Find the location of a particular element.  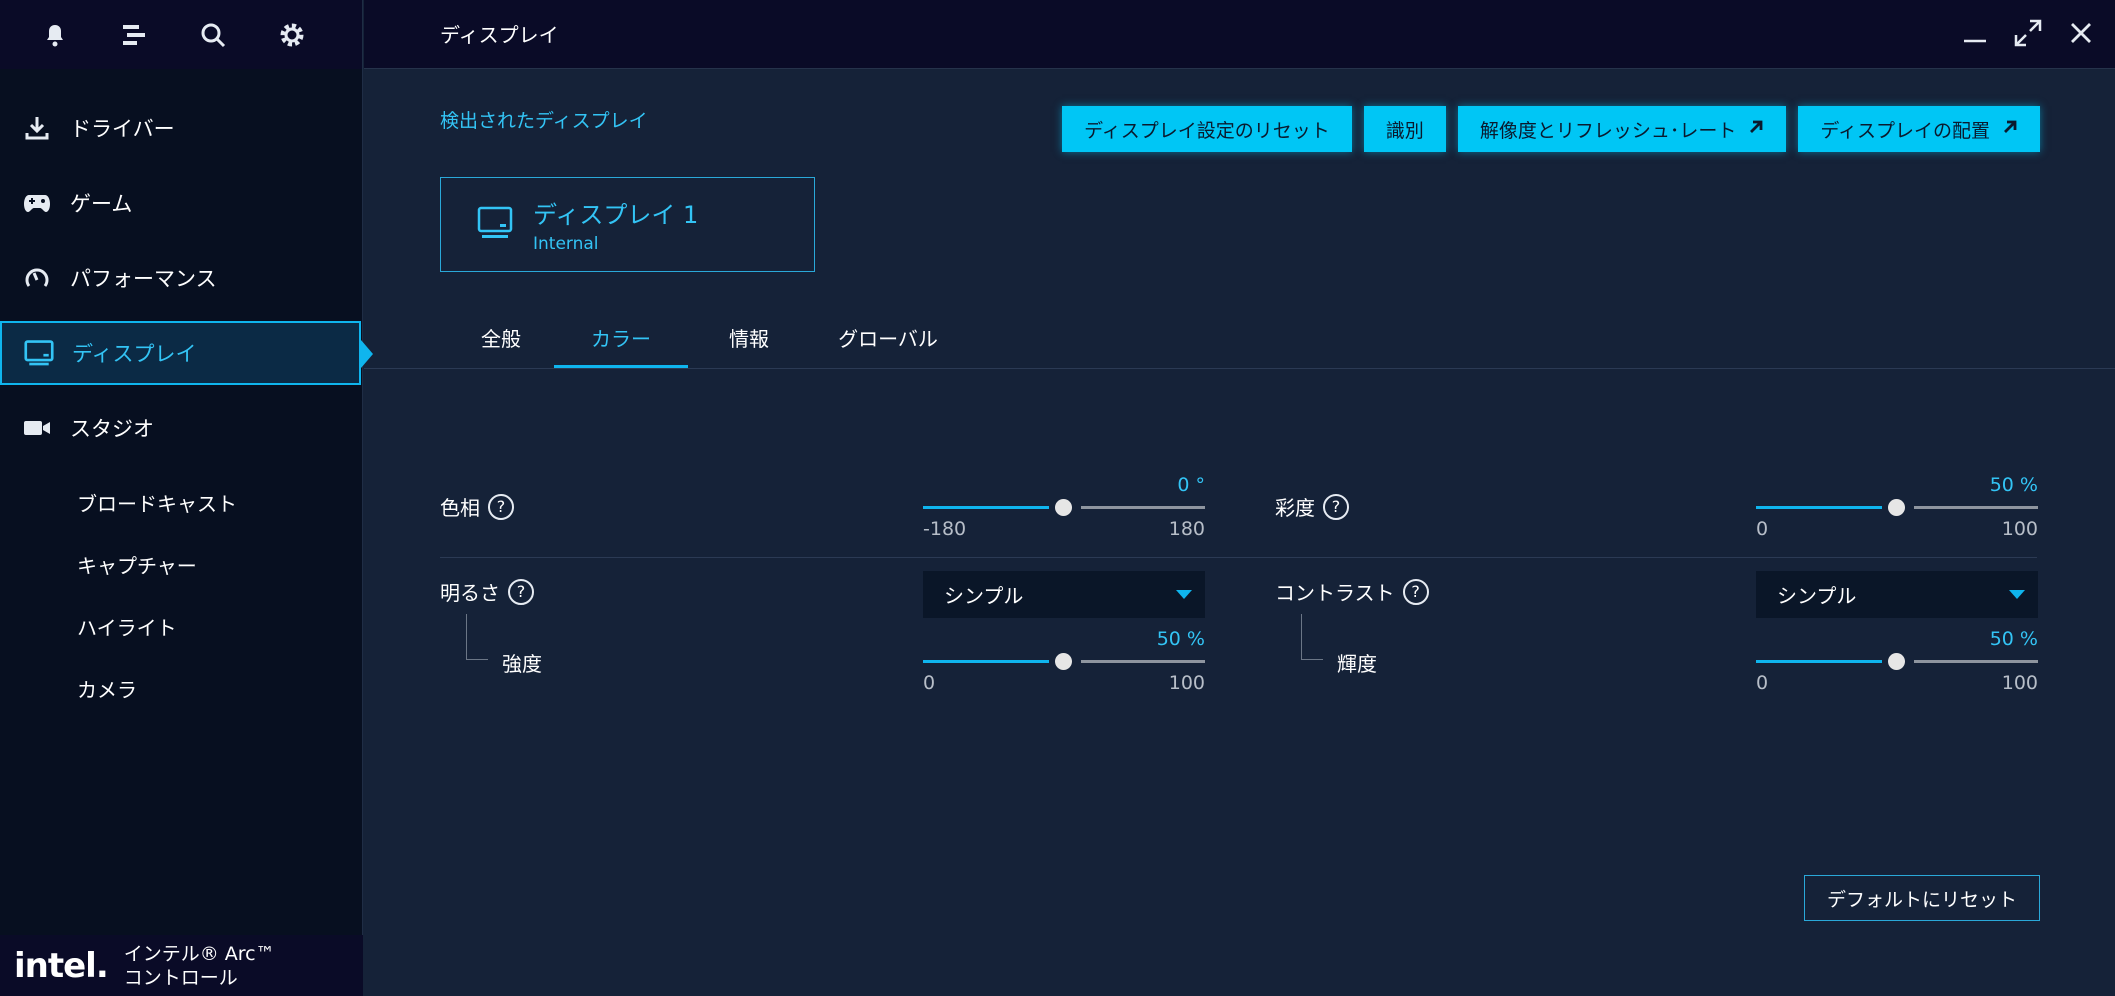

luminance-slider: 50 % 0 100 is located at coordinates (1897, 661).